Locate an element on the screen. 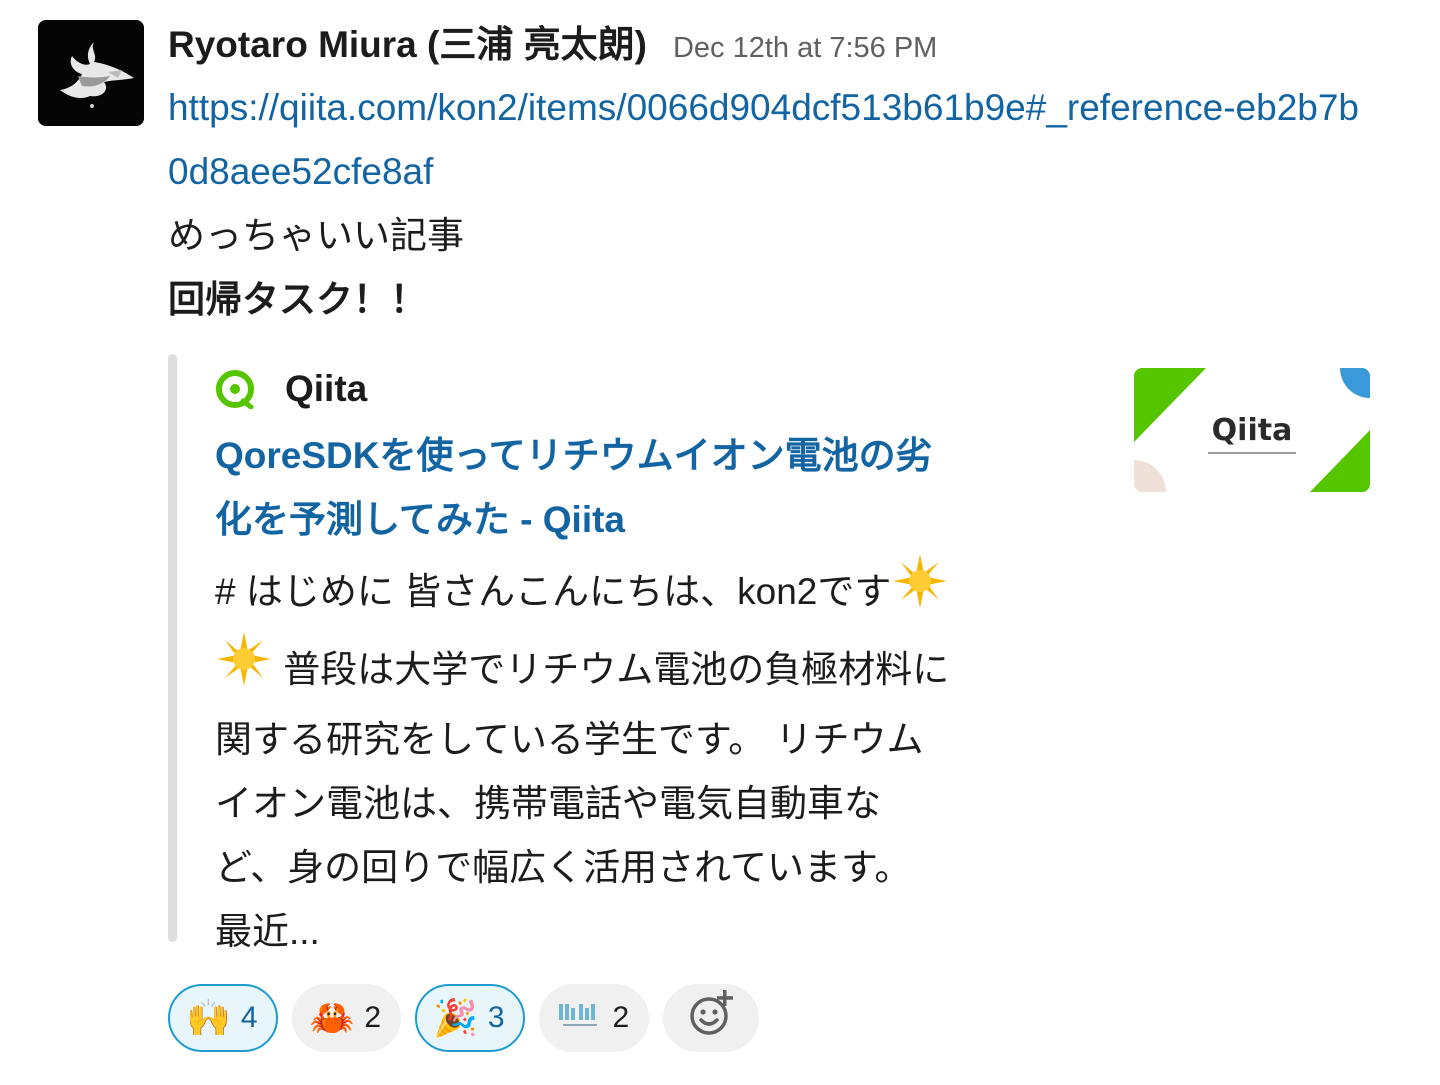  avatar is located at coordinates (91, 73).